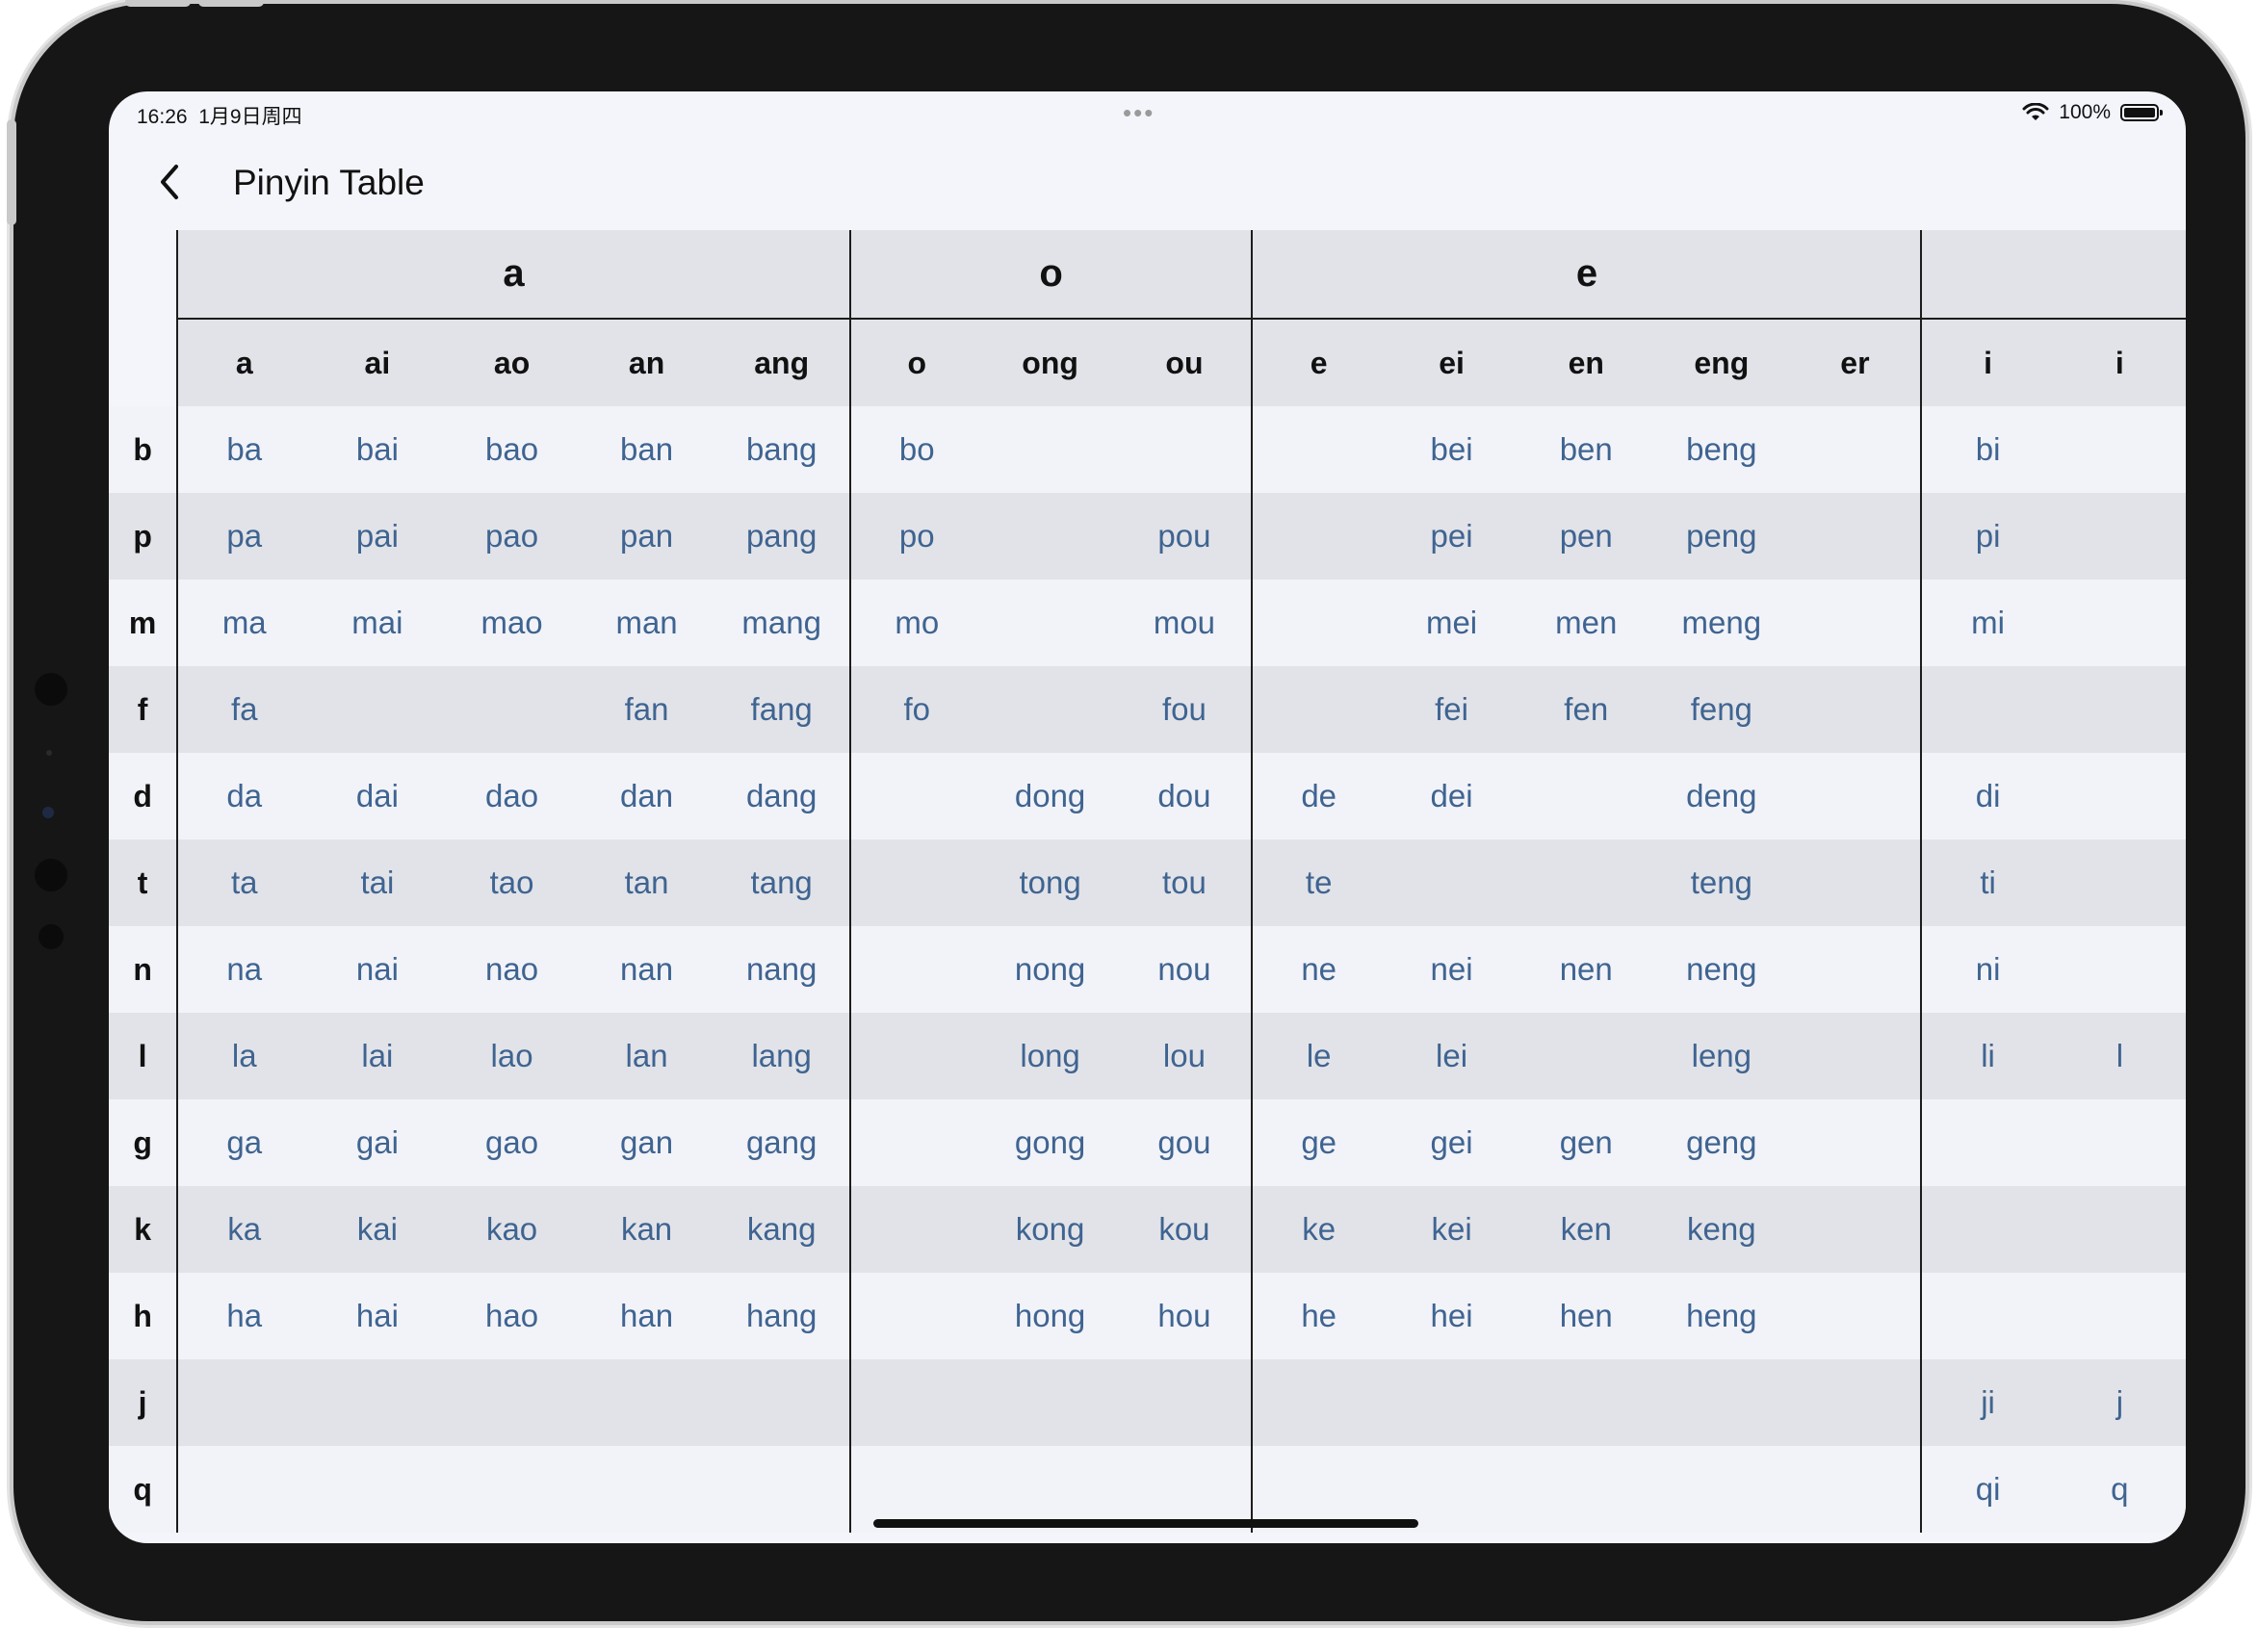  What do you see at coordinates (781, 796) in the screenshot?
I see `syllable-cell: dang` at bounding box center [781, 796].